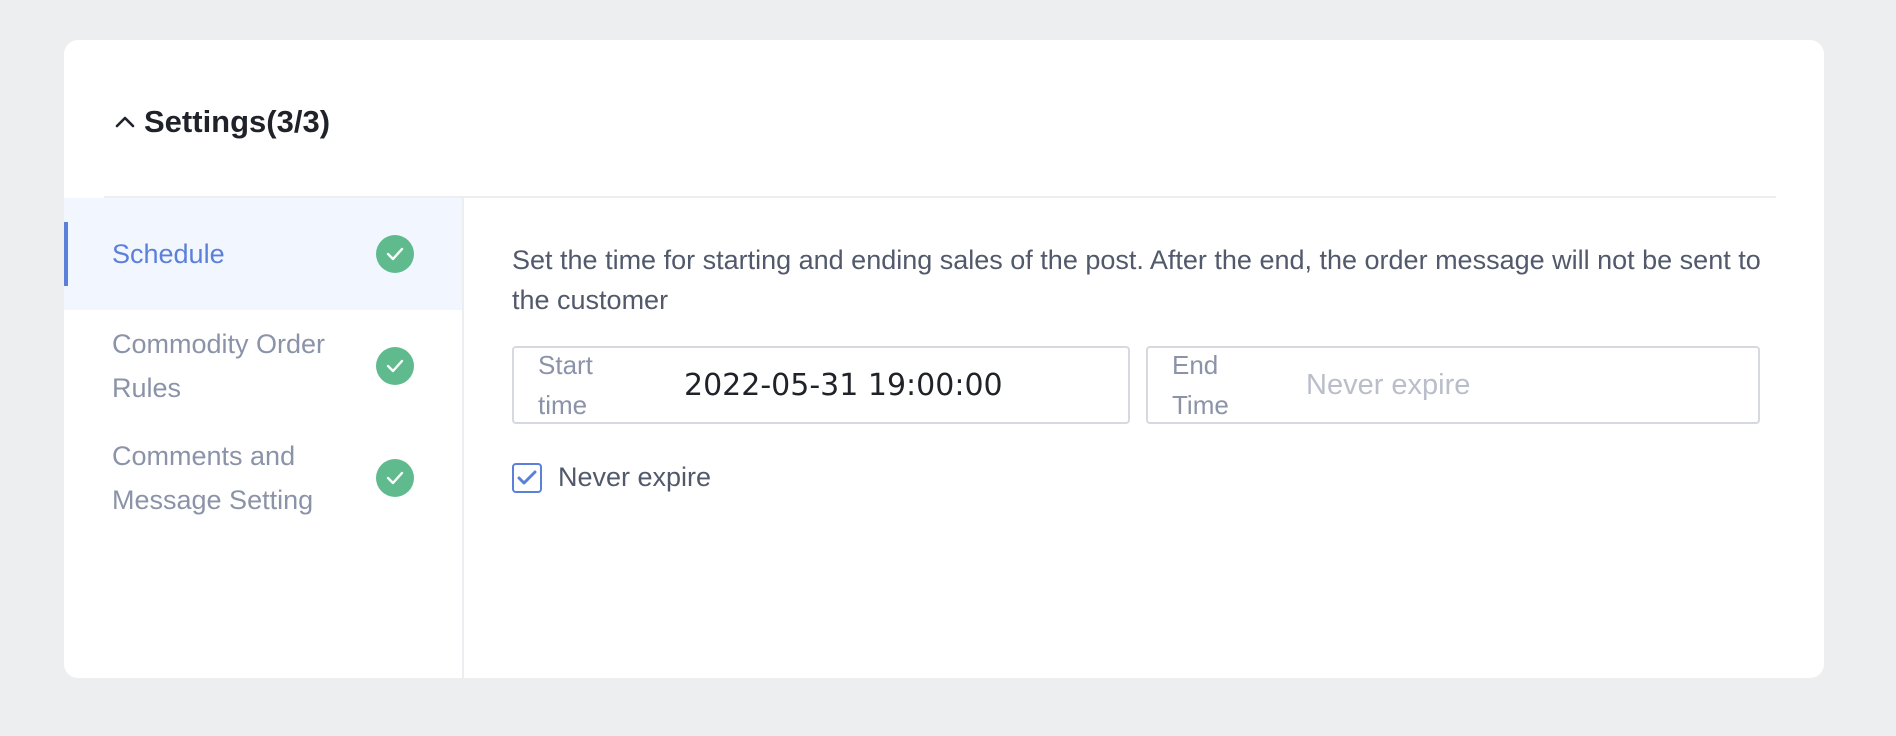 The width and height of the screenshot is (1896, 736). What do you see at coordinates (635, 477) in the screenshot?
I see `never-expire-label: Never expire` at bounding box center [635, 477].